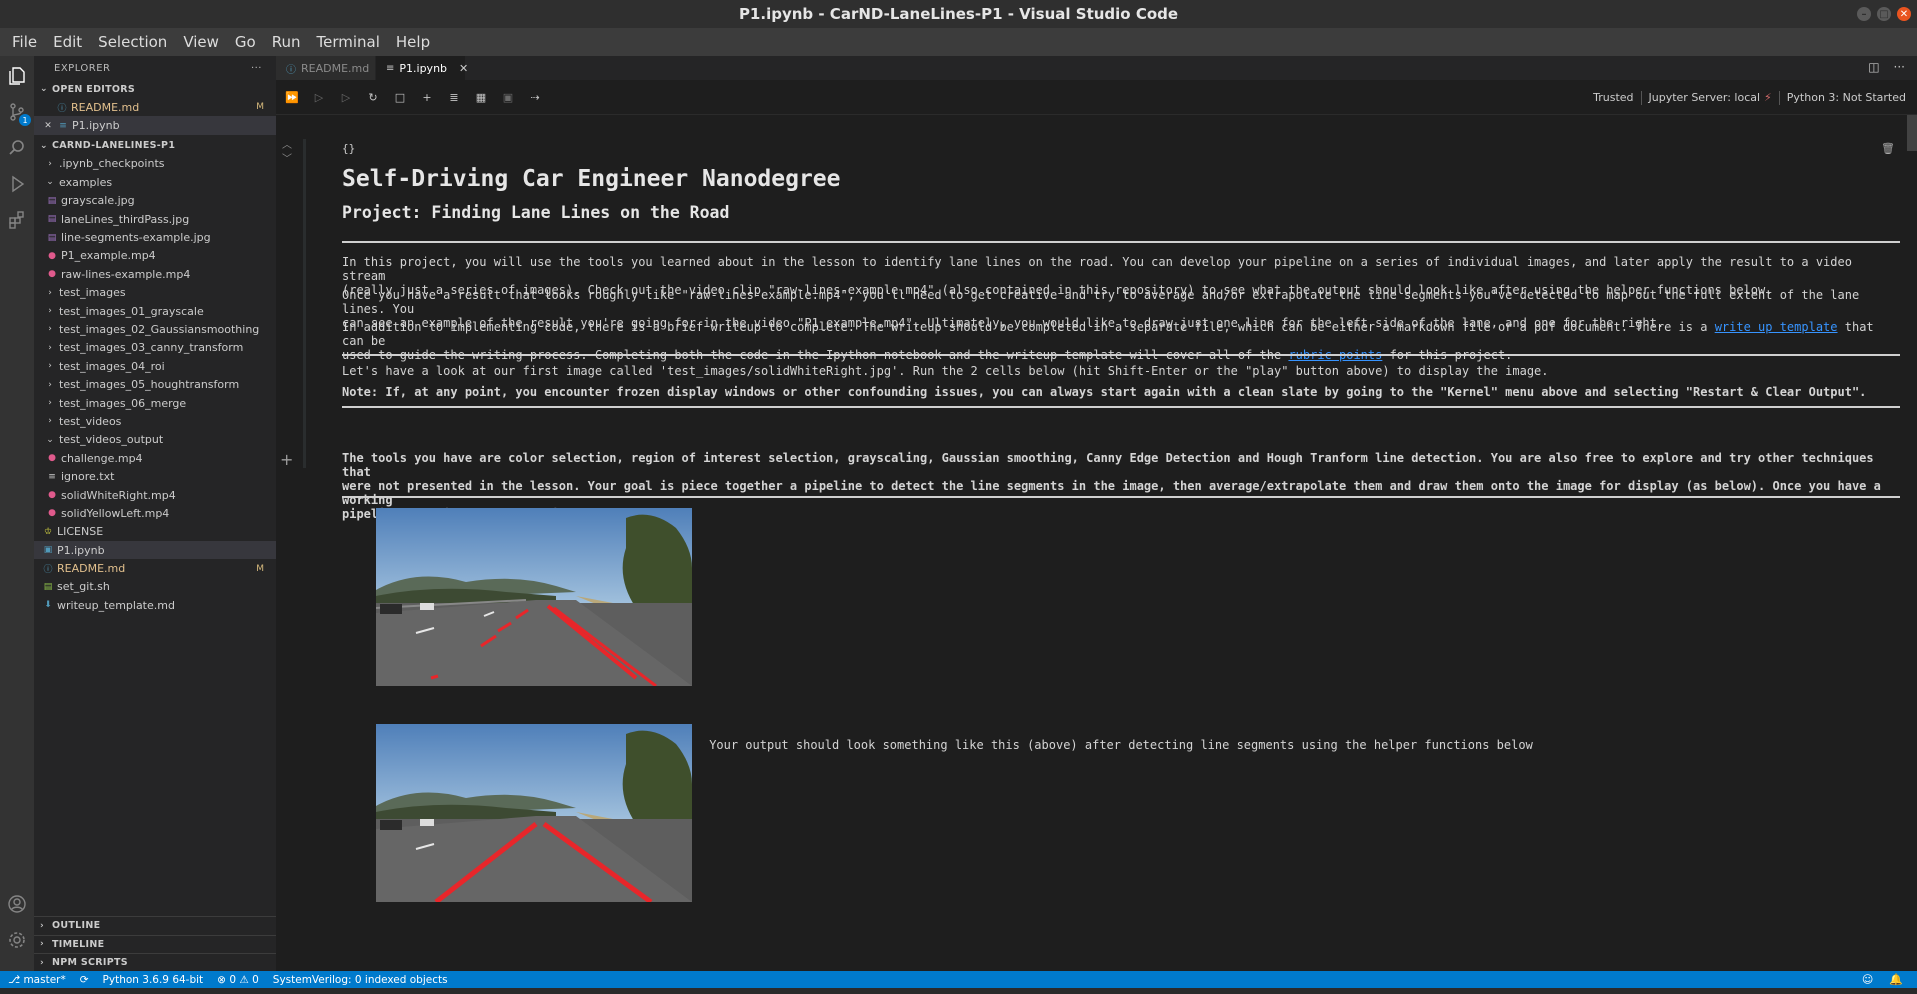 Image resolution: width=1917 pixels, height=994 pixels. What do you see at coordinates (508, 97) in the screenshot?
I see `save-icon: ▣` at bounding box center [508, 97].